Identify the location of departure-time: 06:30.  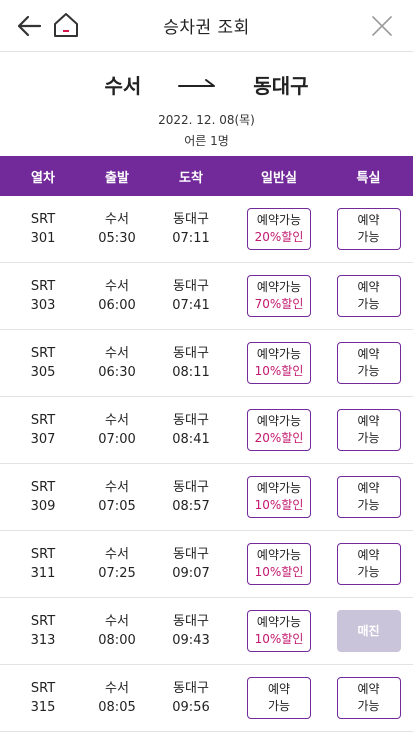
(117, 372).